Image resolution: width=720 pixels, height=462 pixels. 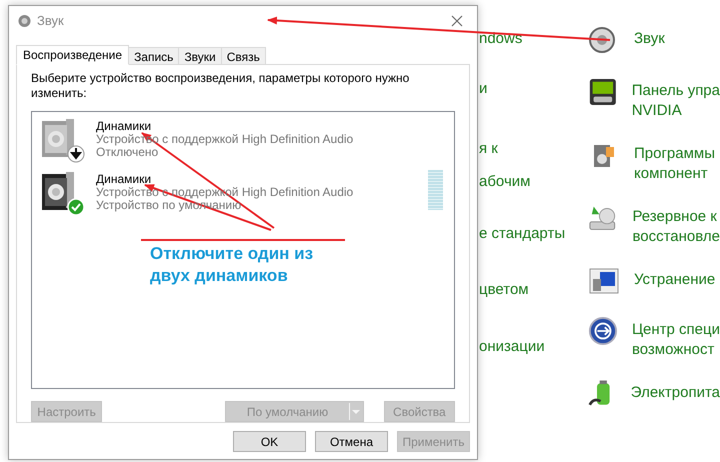 I want to click on link-text: Панель упра, so click(x=676, y=91).